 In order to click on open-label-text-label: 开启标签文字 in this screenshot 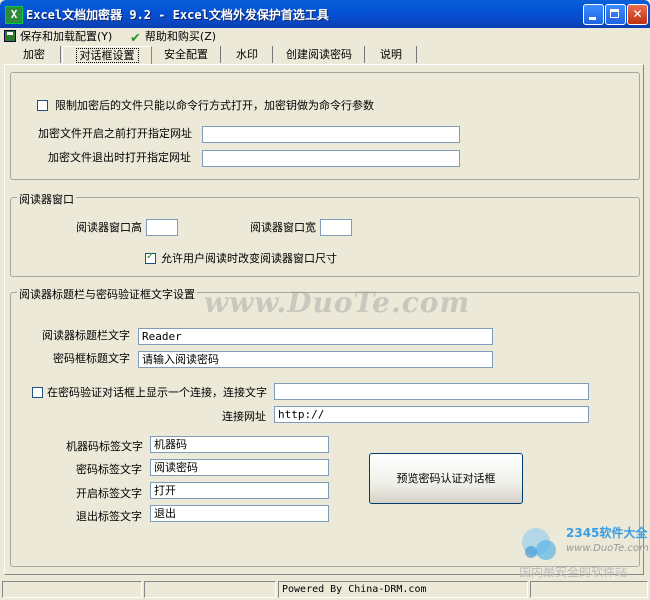, I will do `click(109, 493)`.